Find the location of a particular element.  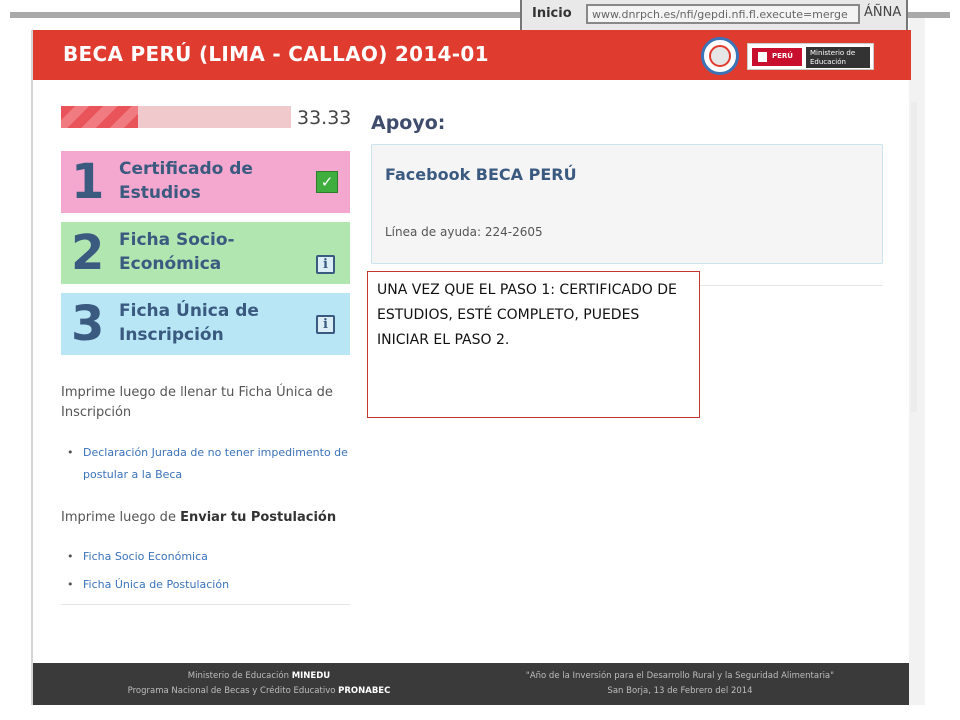

inicio-tab: Inicio is located at coordinates (552, 13).